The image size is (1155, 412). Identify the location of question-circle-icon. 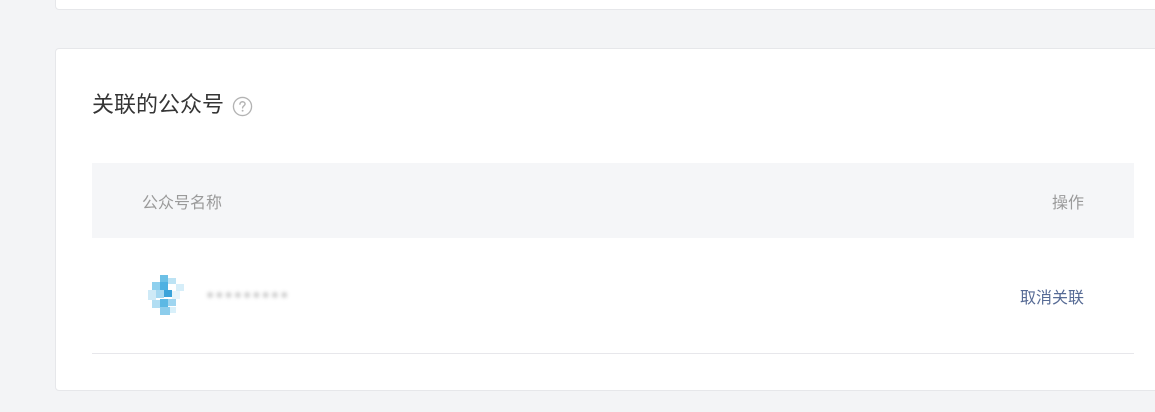
(242, 106).